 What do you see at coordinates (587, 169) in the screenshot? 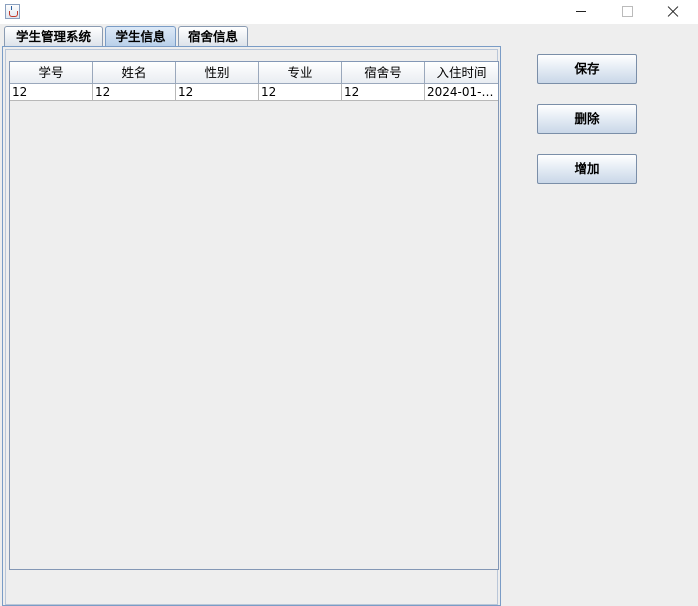
I see `add-button: 增加` at bounding box center [587, 169].